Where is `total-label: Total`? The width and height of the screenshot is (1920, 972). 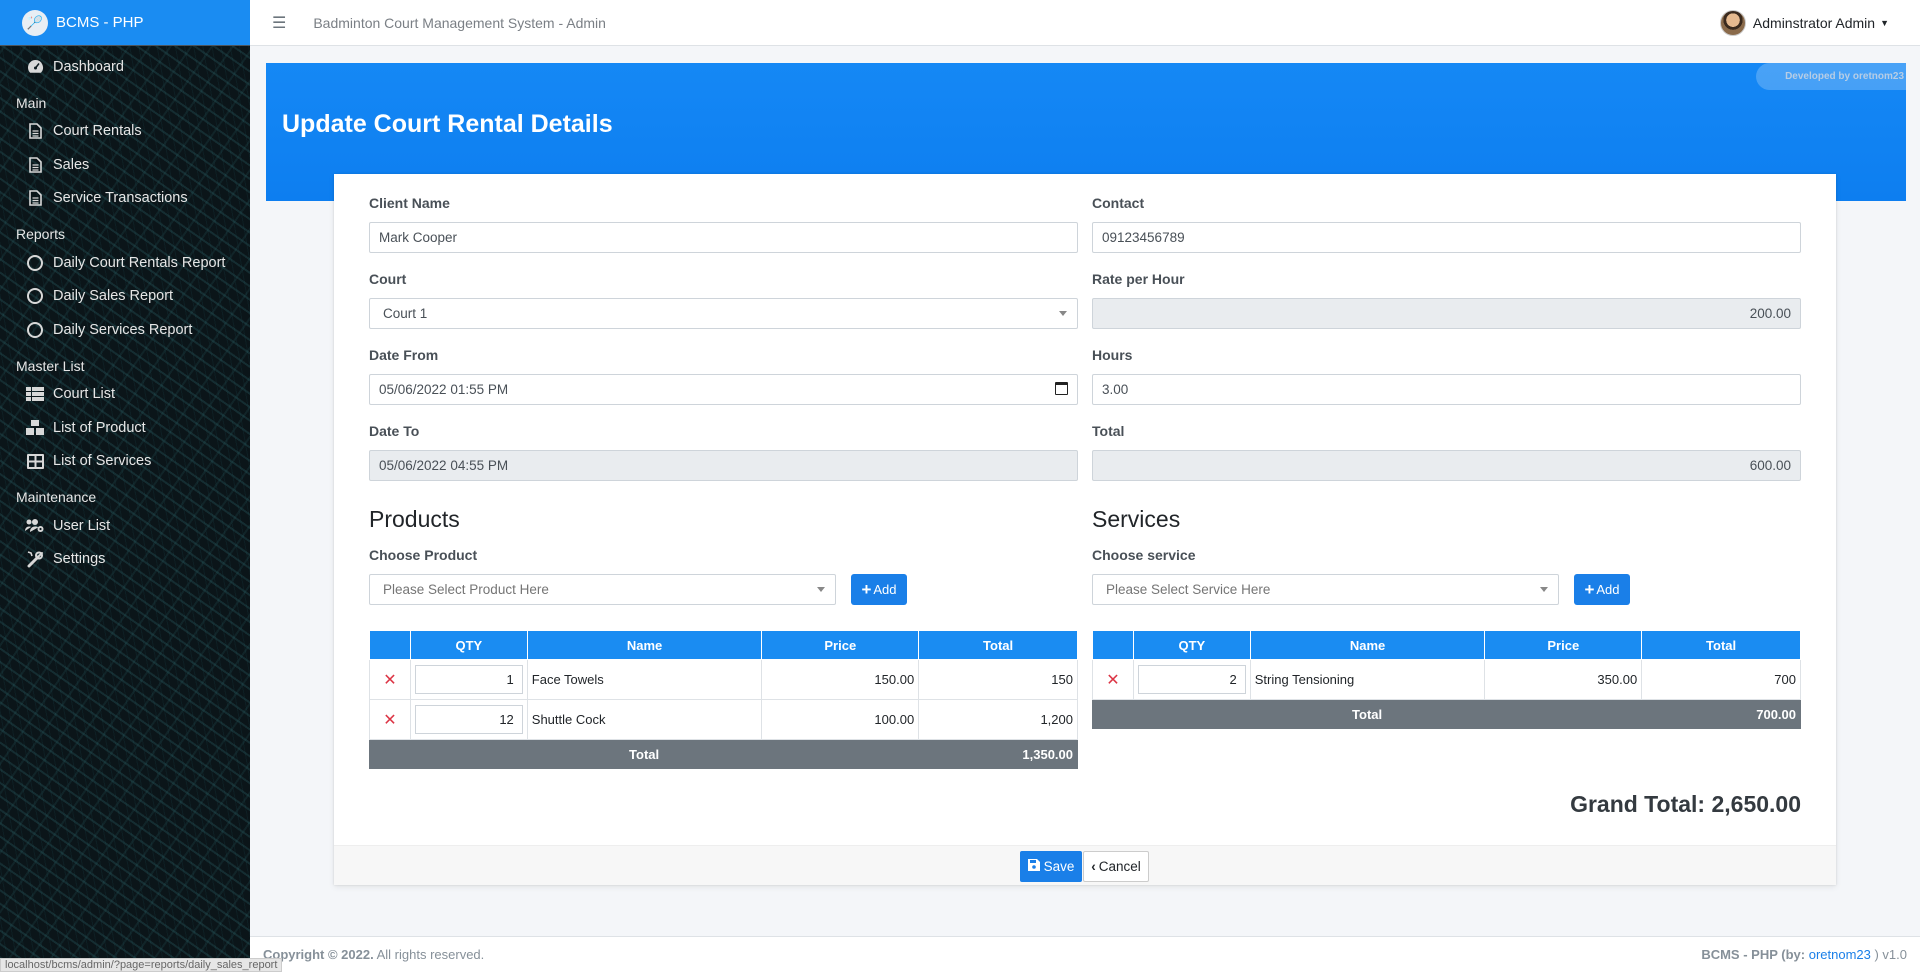
total-label: Total is located at coordinates (1108, 431).